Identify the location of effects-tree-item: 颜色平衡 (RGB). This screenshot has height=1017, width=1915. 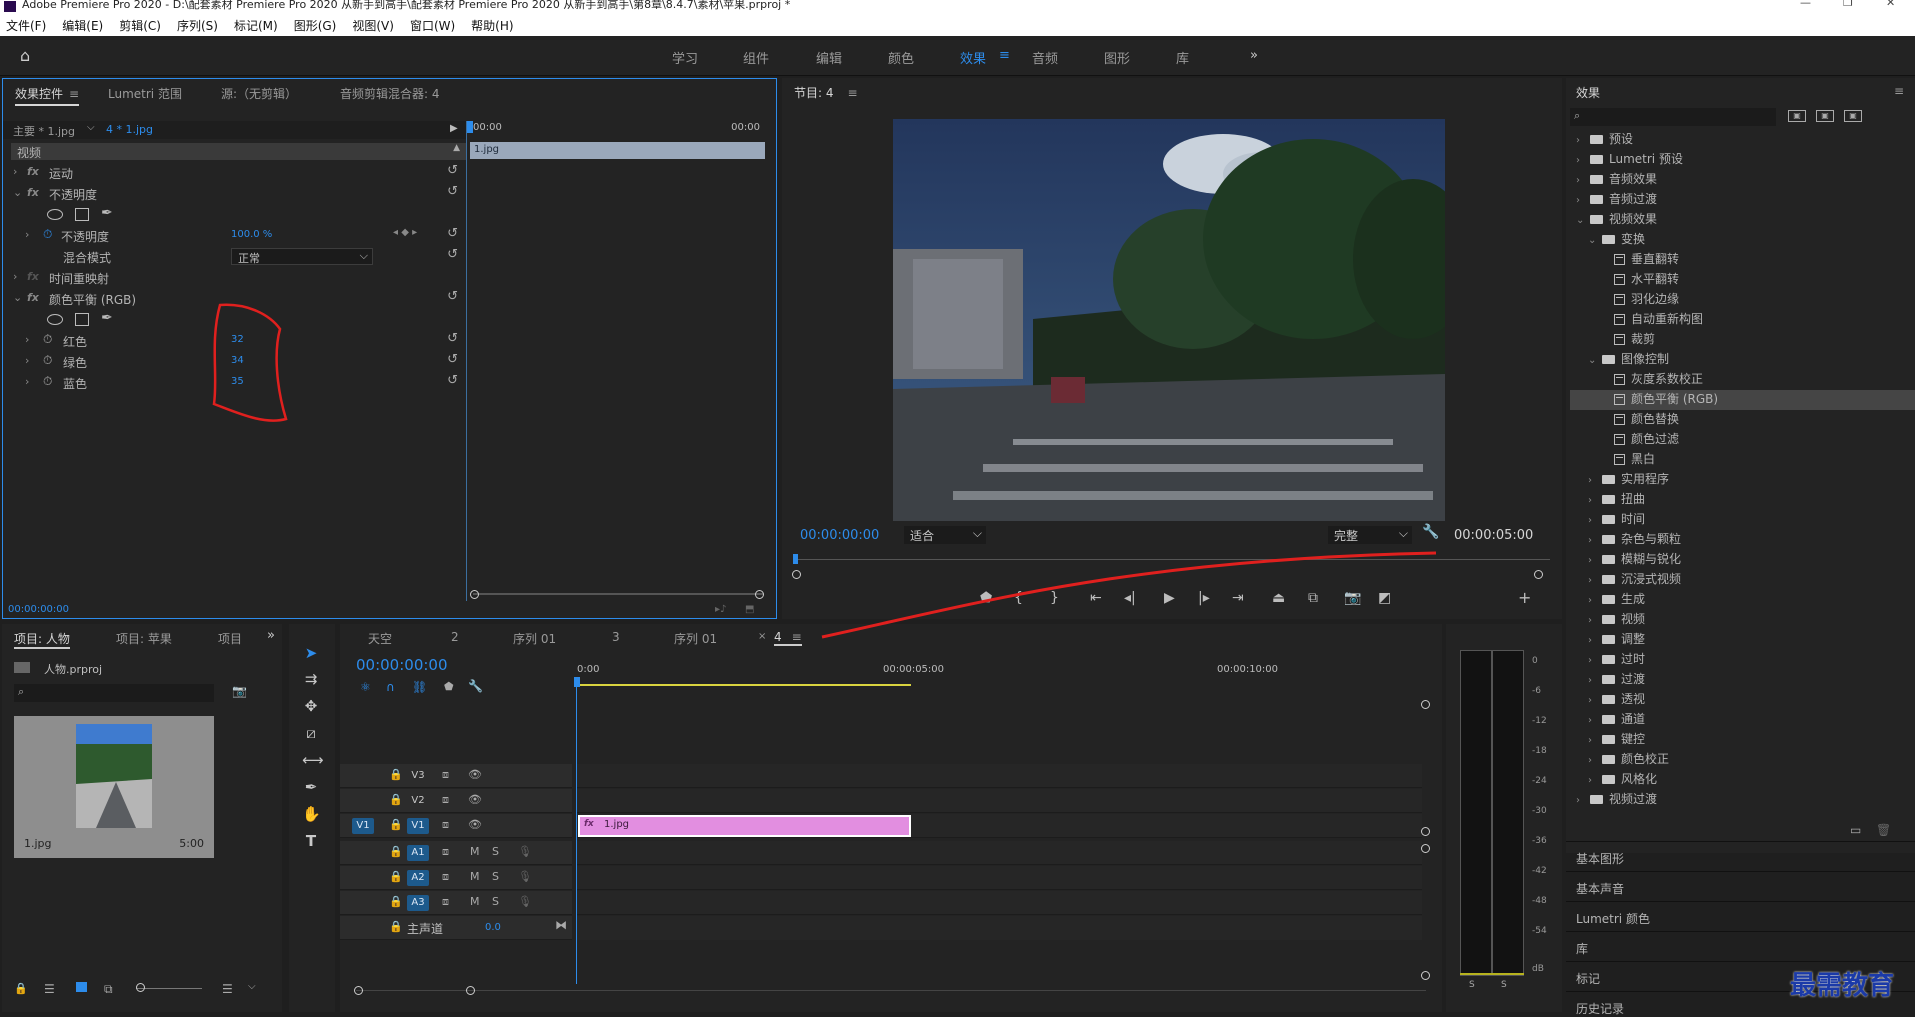
(1742, 400).